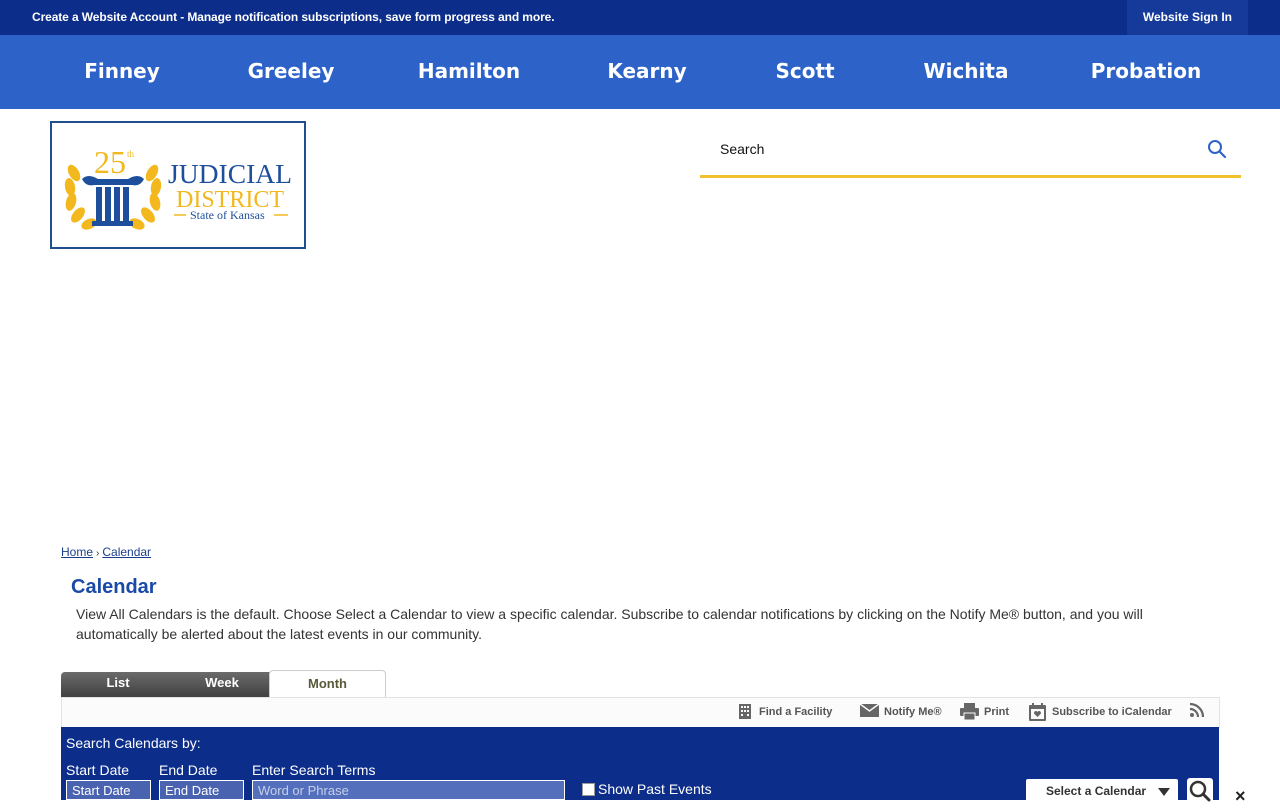 Image resolution: width=1280 pixels, height=809 pixels. I want to click on printer-icon, so click(969, 713).